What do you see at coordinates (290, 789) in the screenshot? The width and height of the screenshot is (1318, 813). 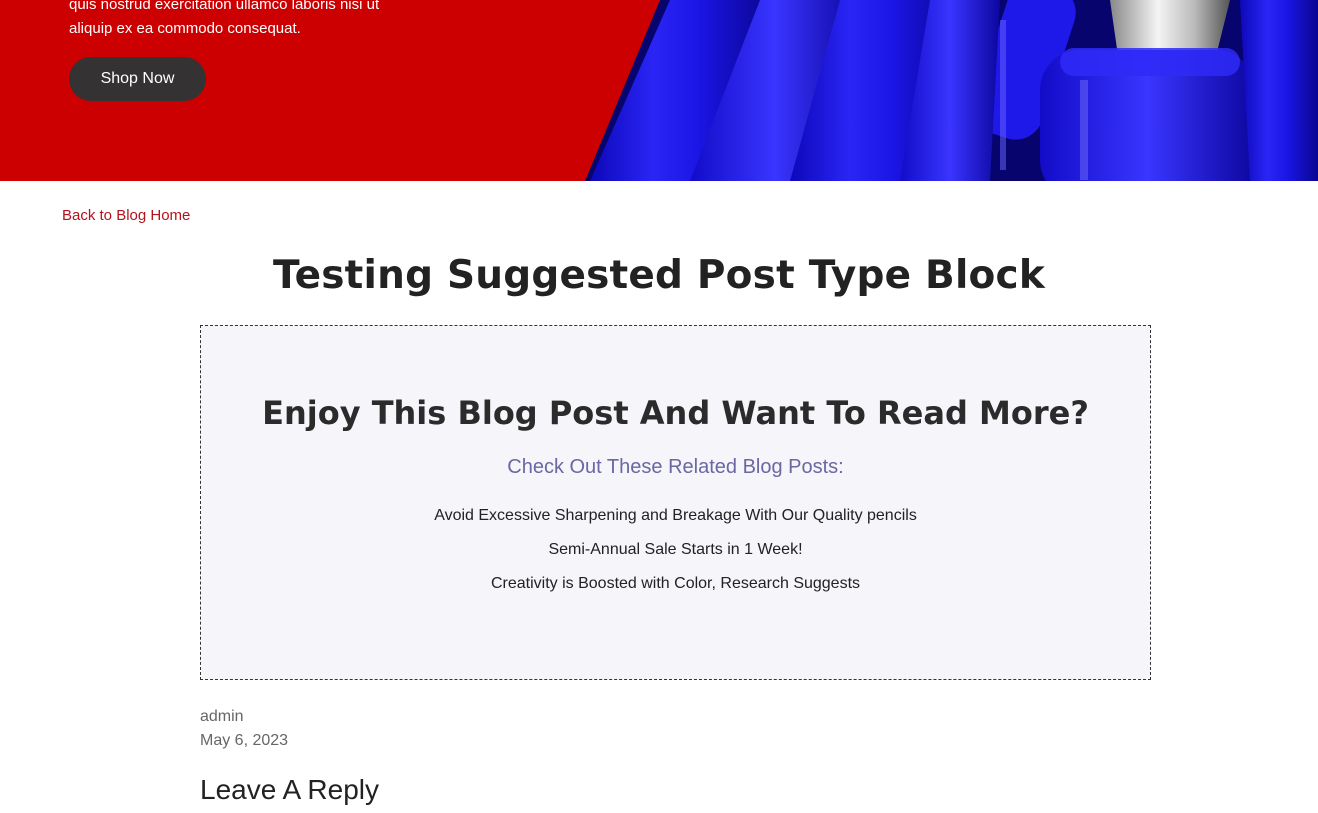 I see `leave-reply-heading: Leave A Reply` at bounding box center [290, 789].